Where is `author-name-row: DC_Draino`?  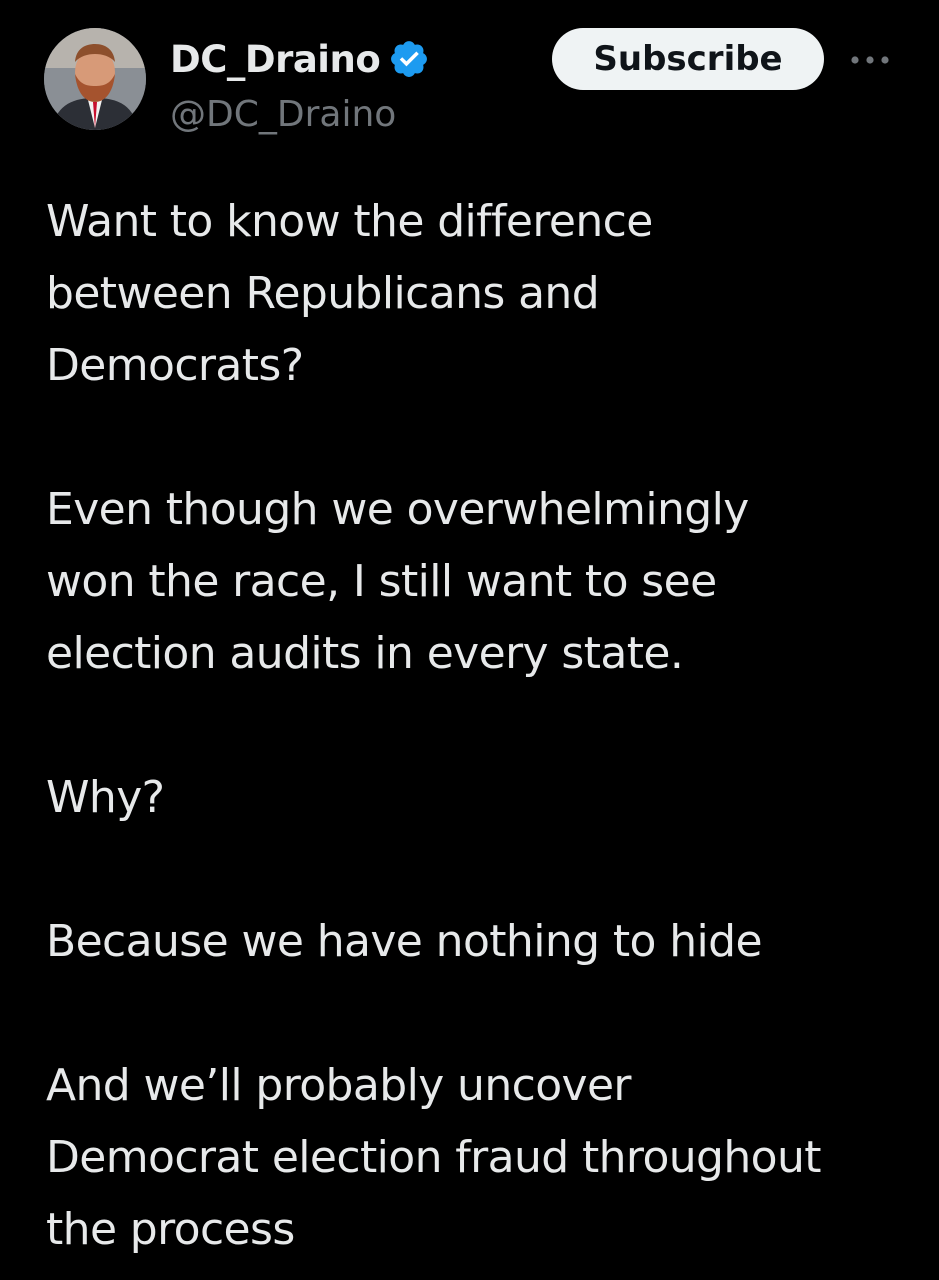
author-name-row: DC_Draino is located at coordinates (300, 59).